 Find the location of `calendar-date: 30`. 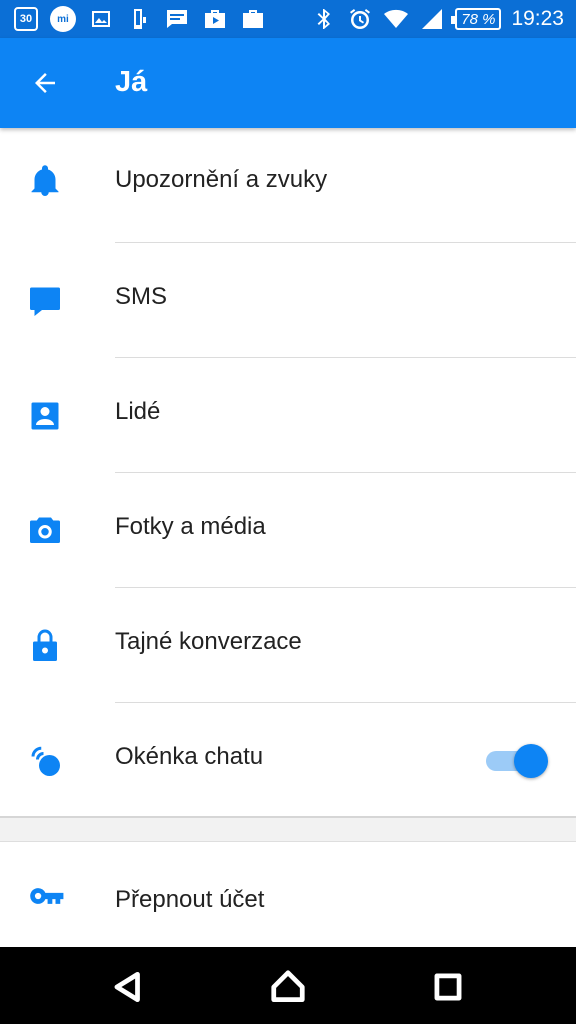

calendar-date: 30 is located at coordinates (26, 19).